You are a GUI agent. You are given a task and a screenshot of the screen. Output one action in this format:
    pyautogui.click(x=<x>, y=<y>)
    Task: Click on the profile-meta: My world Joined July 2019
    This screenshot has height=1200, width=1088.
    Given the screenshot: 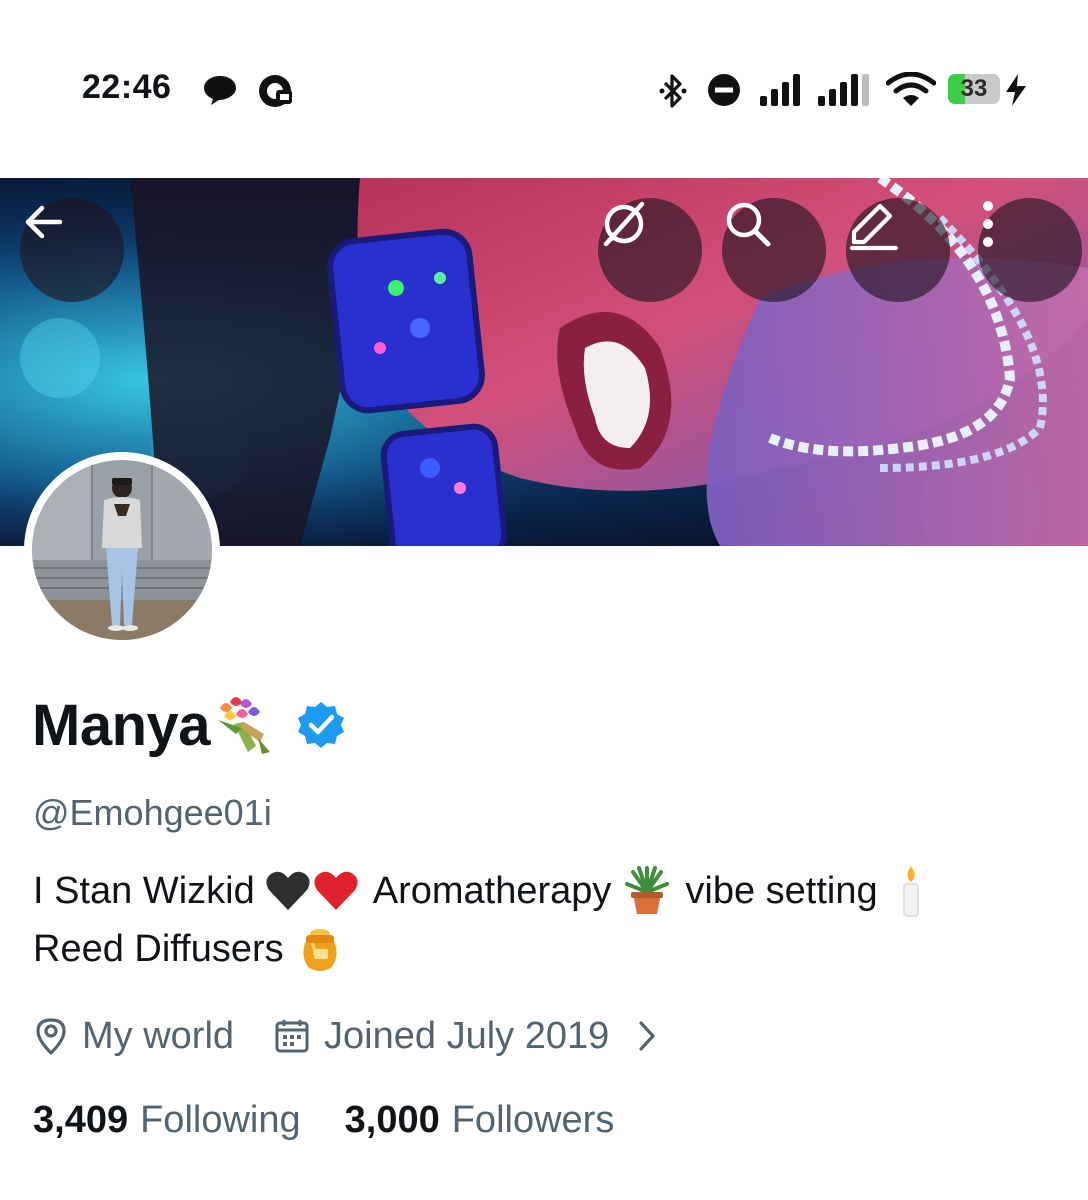 What is the action you would take?
    pyautogui.click(x=346, y=1036)
    